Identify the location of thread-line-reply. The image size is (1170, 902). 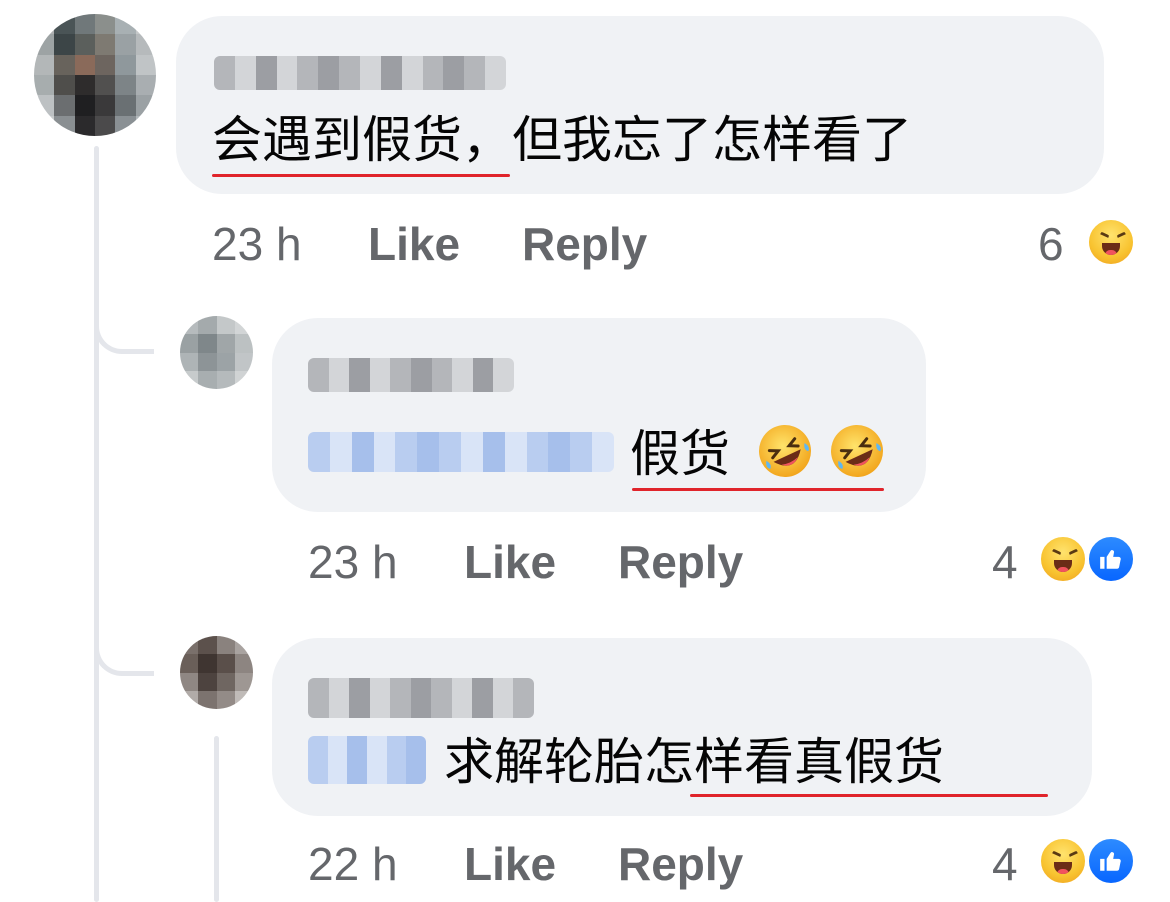
(216, 819).